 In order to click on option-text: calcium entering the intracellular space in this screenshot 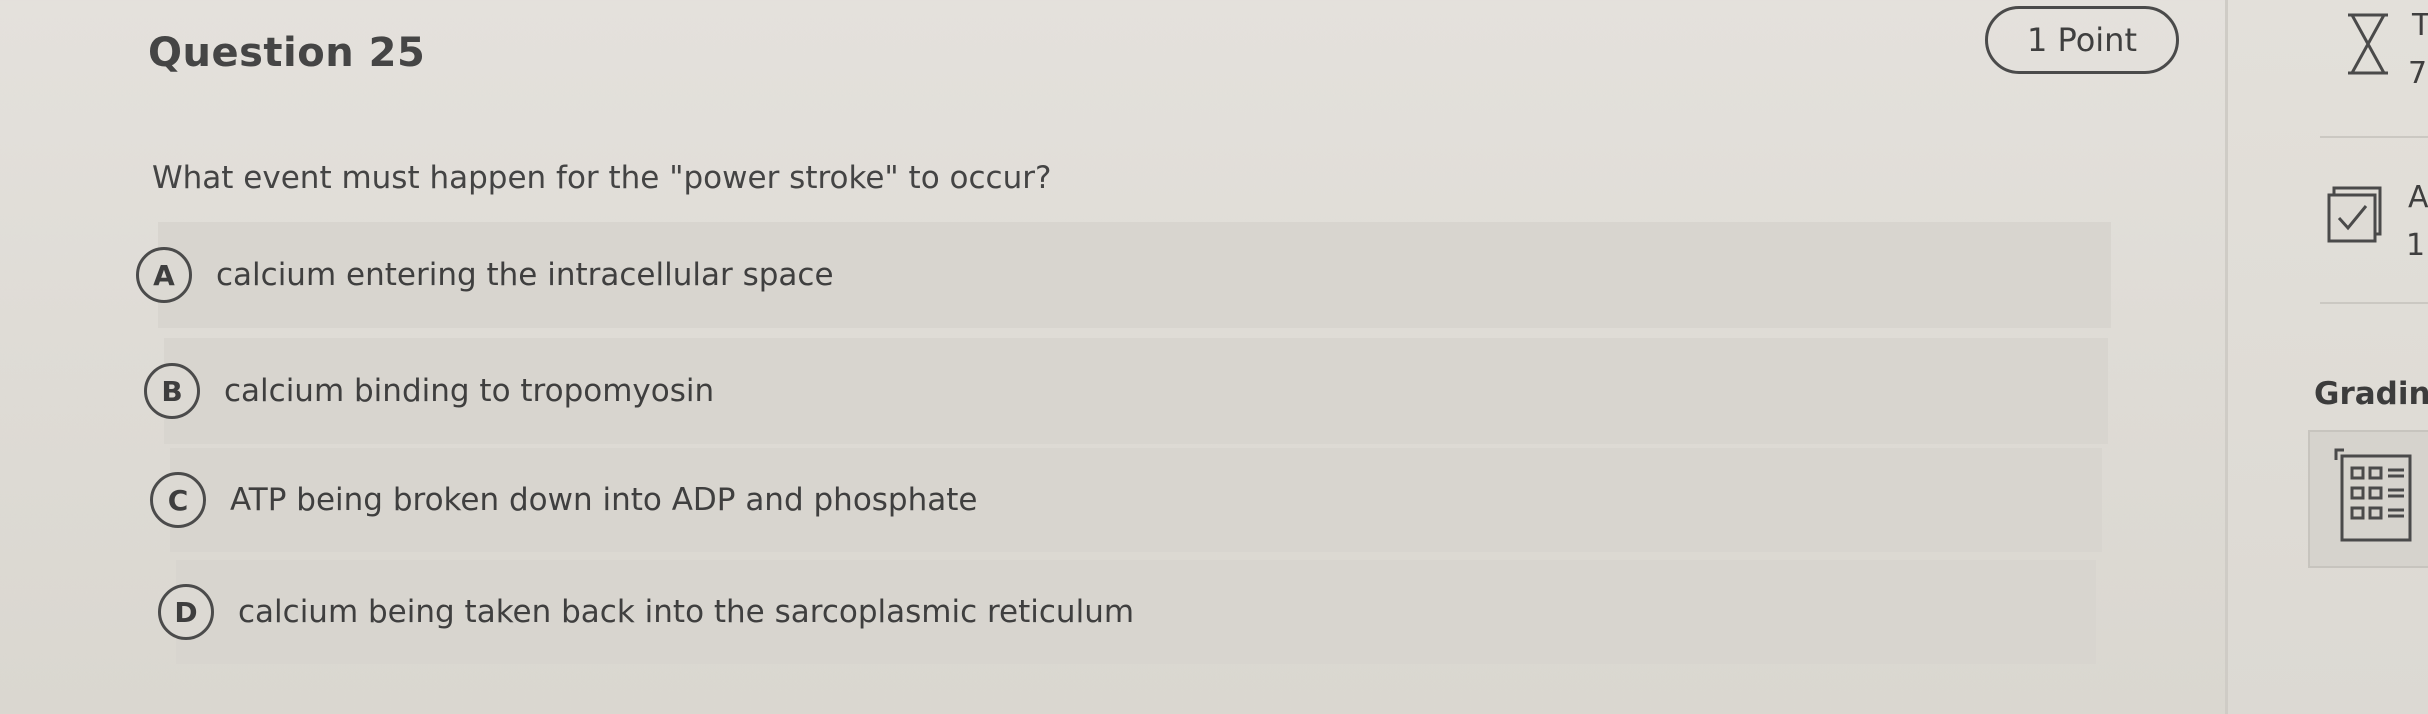, I will do `click(525, 275)`.